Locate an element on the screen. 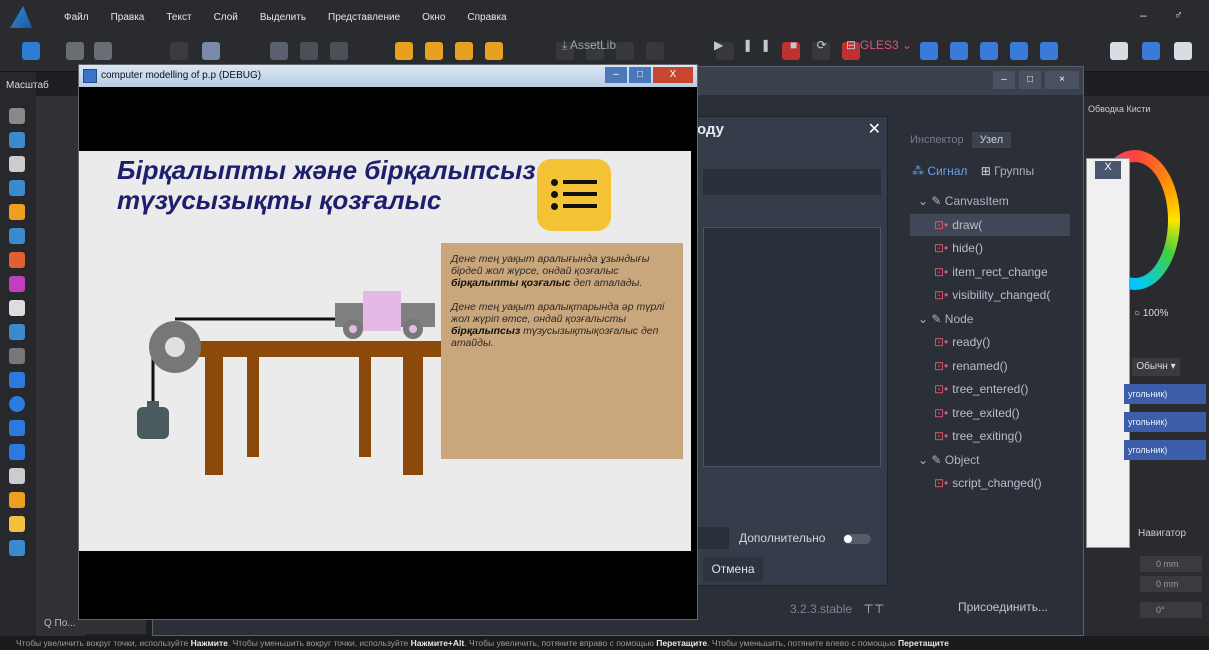 The image size is (1209, 650). tab-node: Узел is located at coordinates (991, 140).